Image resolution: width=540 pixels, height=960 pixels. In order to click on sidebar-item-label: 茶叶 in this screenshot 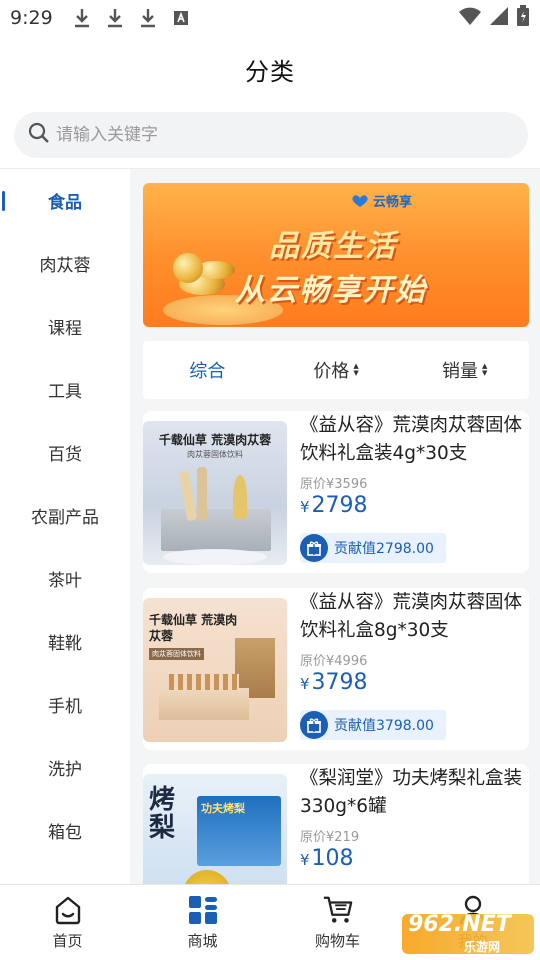, I will do `click(65, 581)`.